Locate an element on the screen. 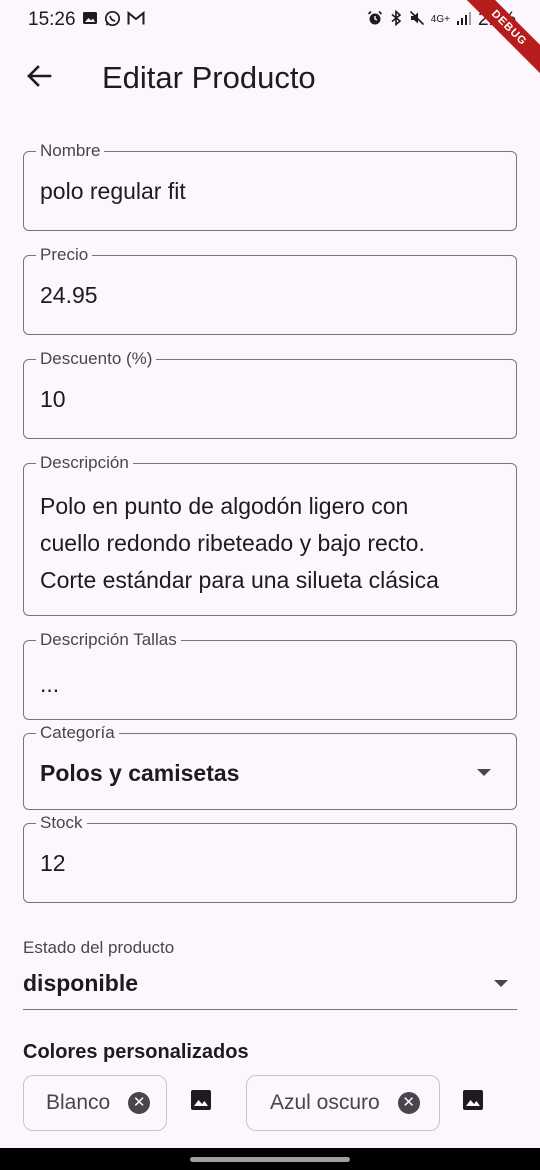 This screenshot has width=540, height=1170. color-chip-label: Blanco is located at coordinates (78, 1102).